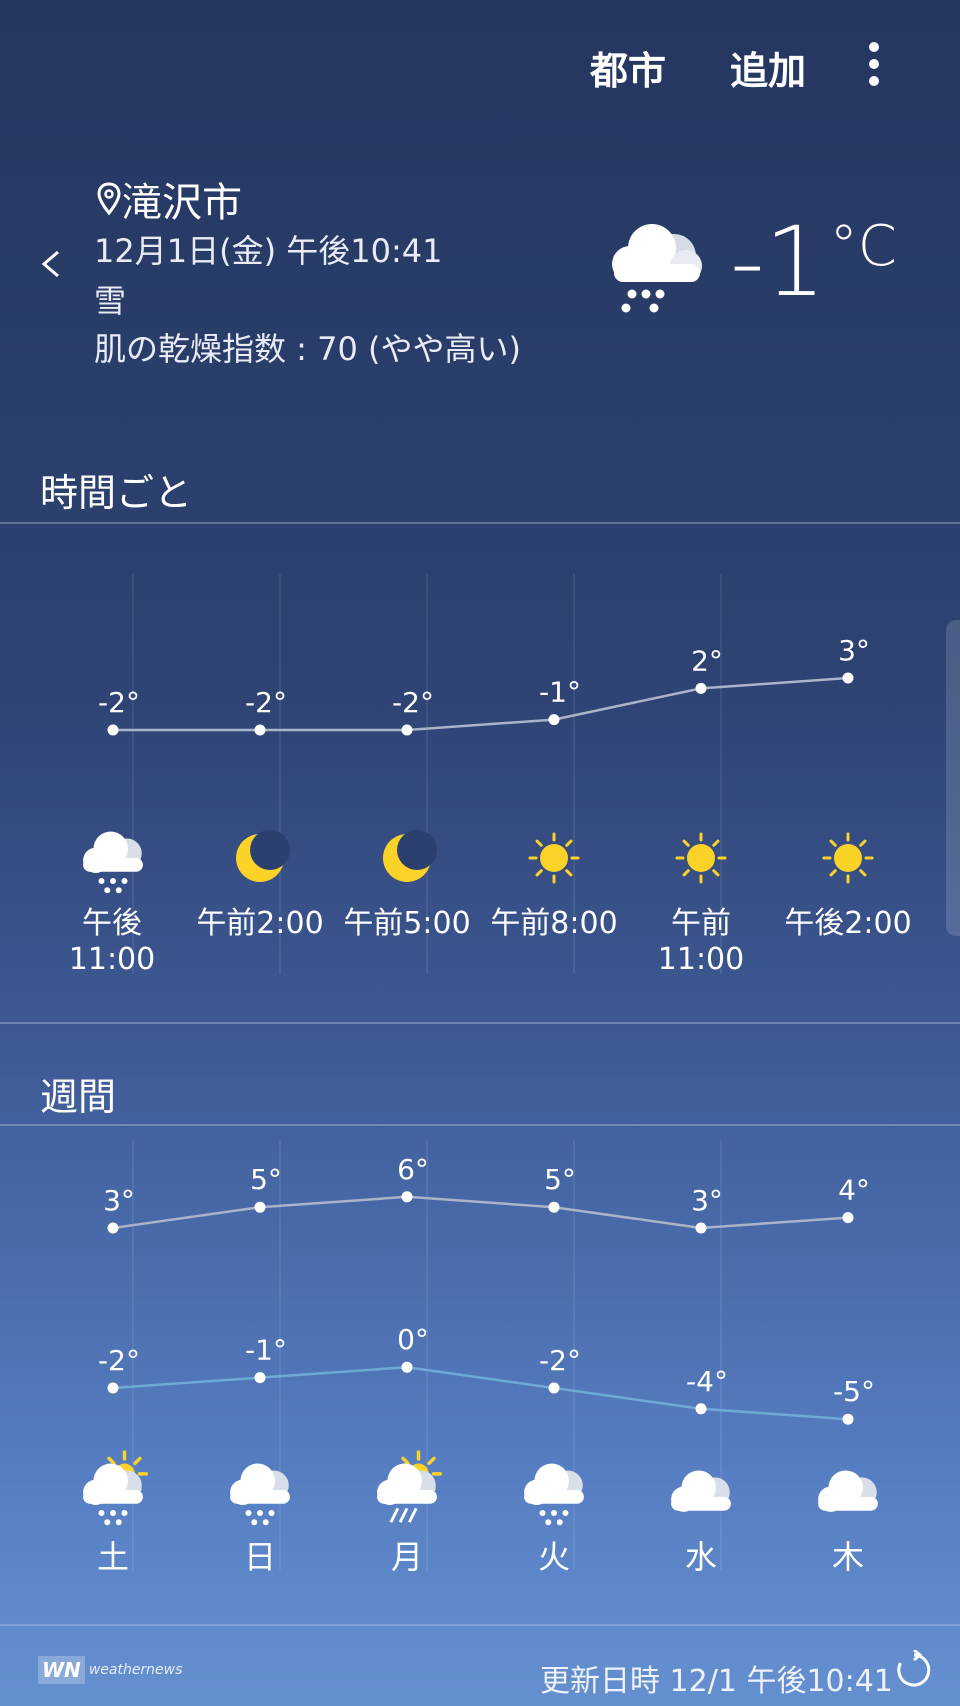 This screenshot has width=960, height=1706. Describe the element at coordinates (874, 65) in the screenshot. I see `more-options-icon` at that location.